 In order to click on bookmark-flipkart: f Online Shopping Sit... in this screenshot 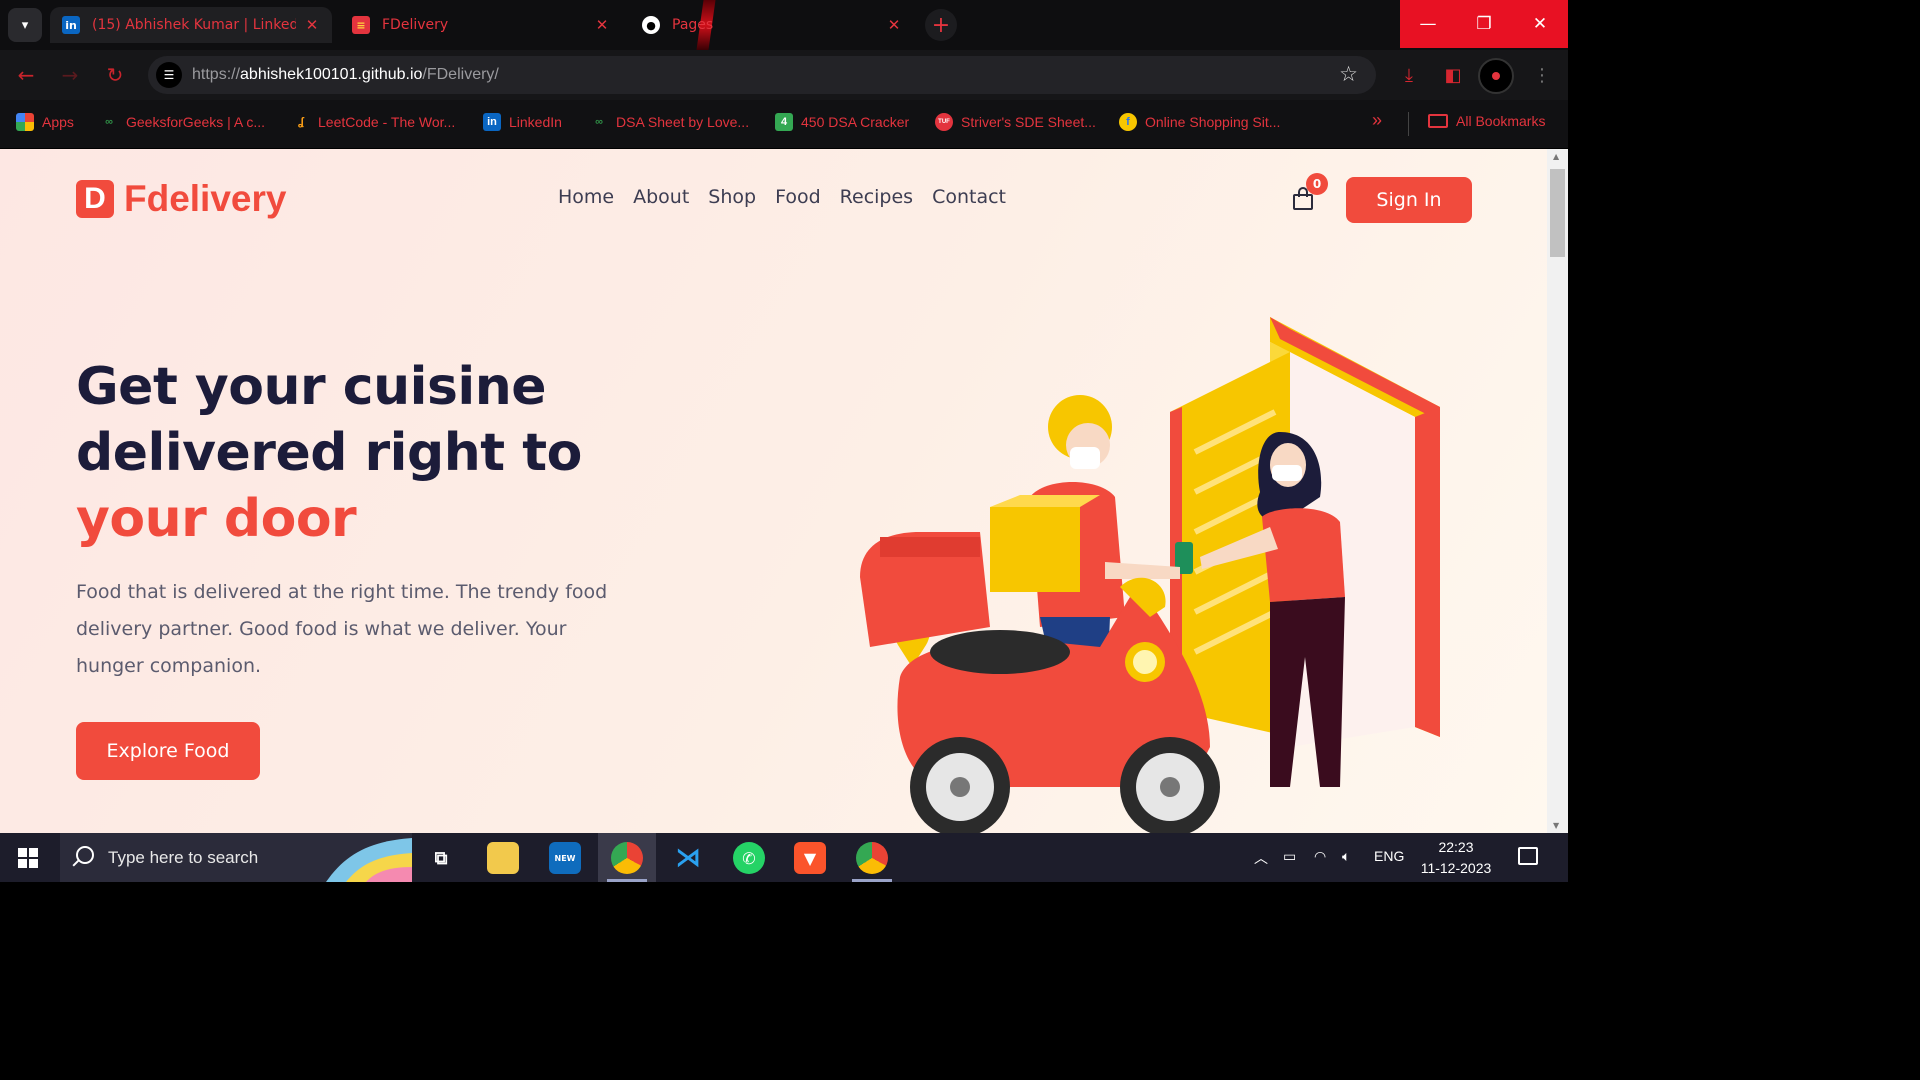, I will do `click(1199, 122)`.